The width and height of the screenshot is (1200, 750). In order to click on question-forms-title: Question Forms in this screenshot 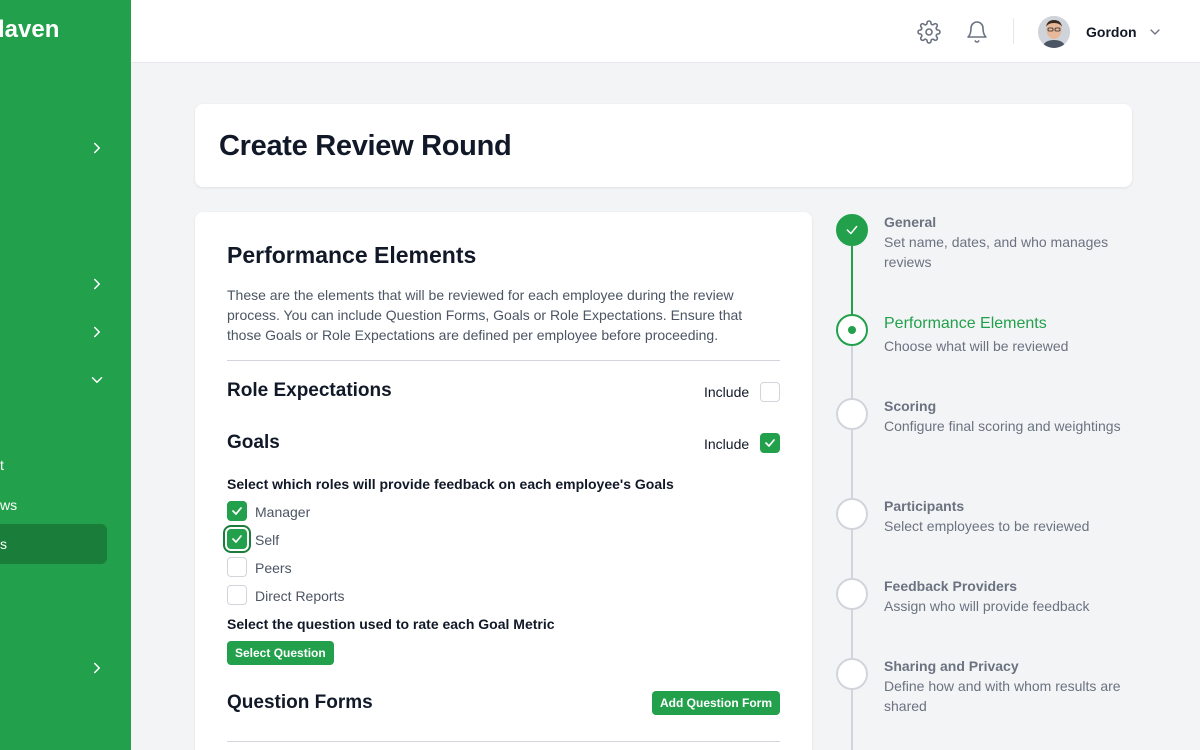, I will do `click(300, 702)`.